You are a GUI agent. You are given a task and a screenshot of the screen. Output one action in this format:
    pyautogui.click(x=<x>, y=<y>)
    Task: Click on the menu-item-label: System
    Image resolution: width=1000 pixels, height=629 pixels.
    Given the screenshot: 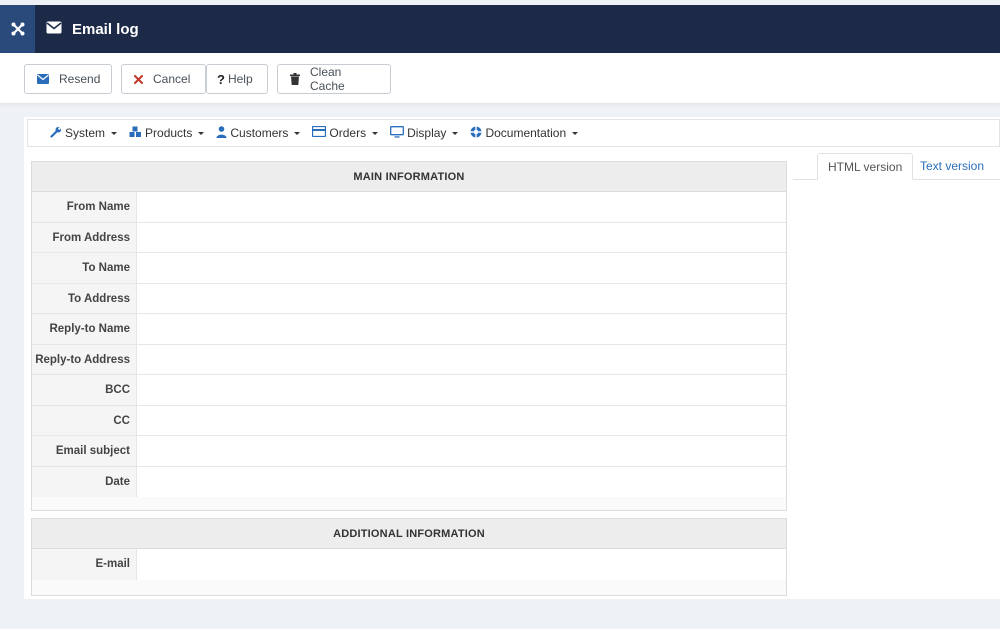 What is the action you would take?
    pyautogui.click(x=85, y=133)
    